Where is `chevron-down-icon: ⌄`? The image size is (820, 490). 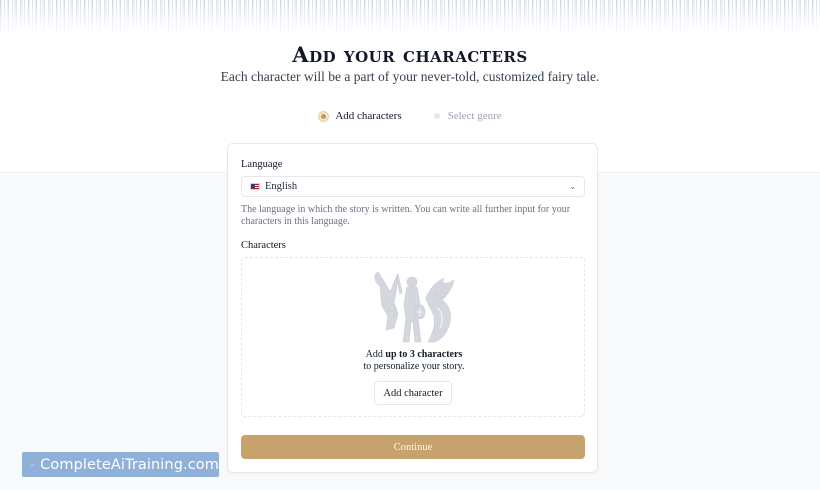 chevron-down-icon: ⌄ is located at coordinates (572, 186).